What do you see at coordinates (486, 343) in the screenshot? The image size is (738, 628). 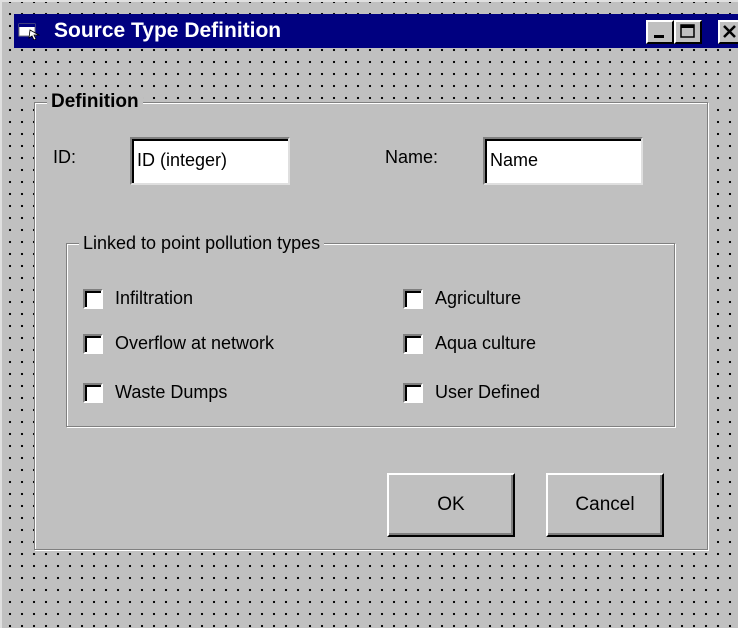 I see `checkbox-label: Aqua culture` at bounding box center [486, 343].